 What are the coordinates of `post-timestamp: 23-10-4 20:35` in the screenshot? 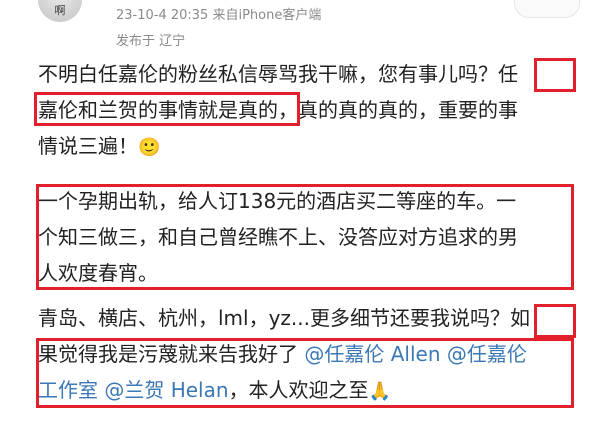 It's located at (162, 15).